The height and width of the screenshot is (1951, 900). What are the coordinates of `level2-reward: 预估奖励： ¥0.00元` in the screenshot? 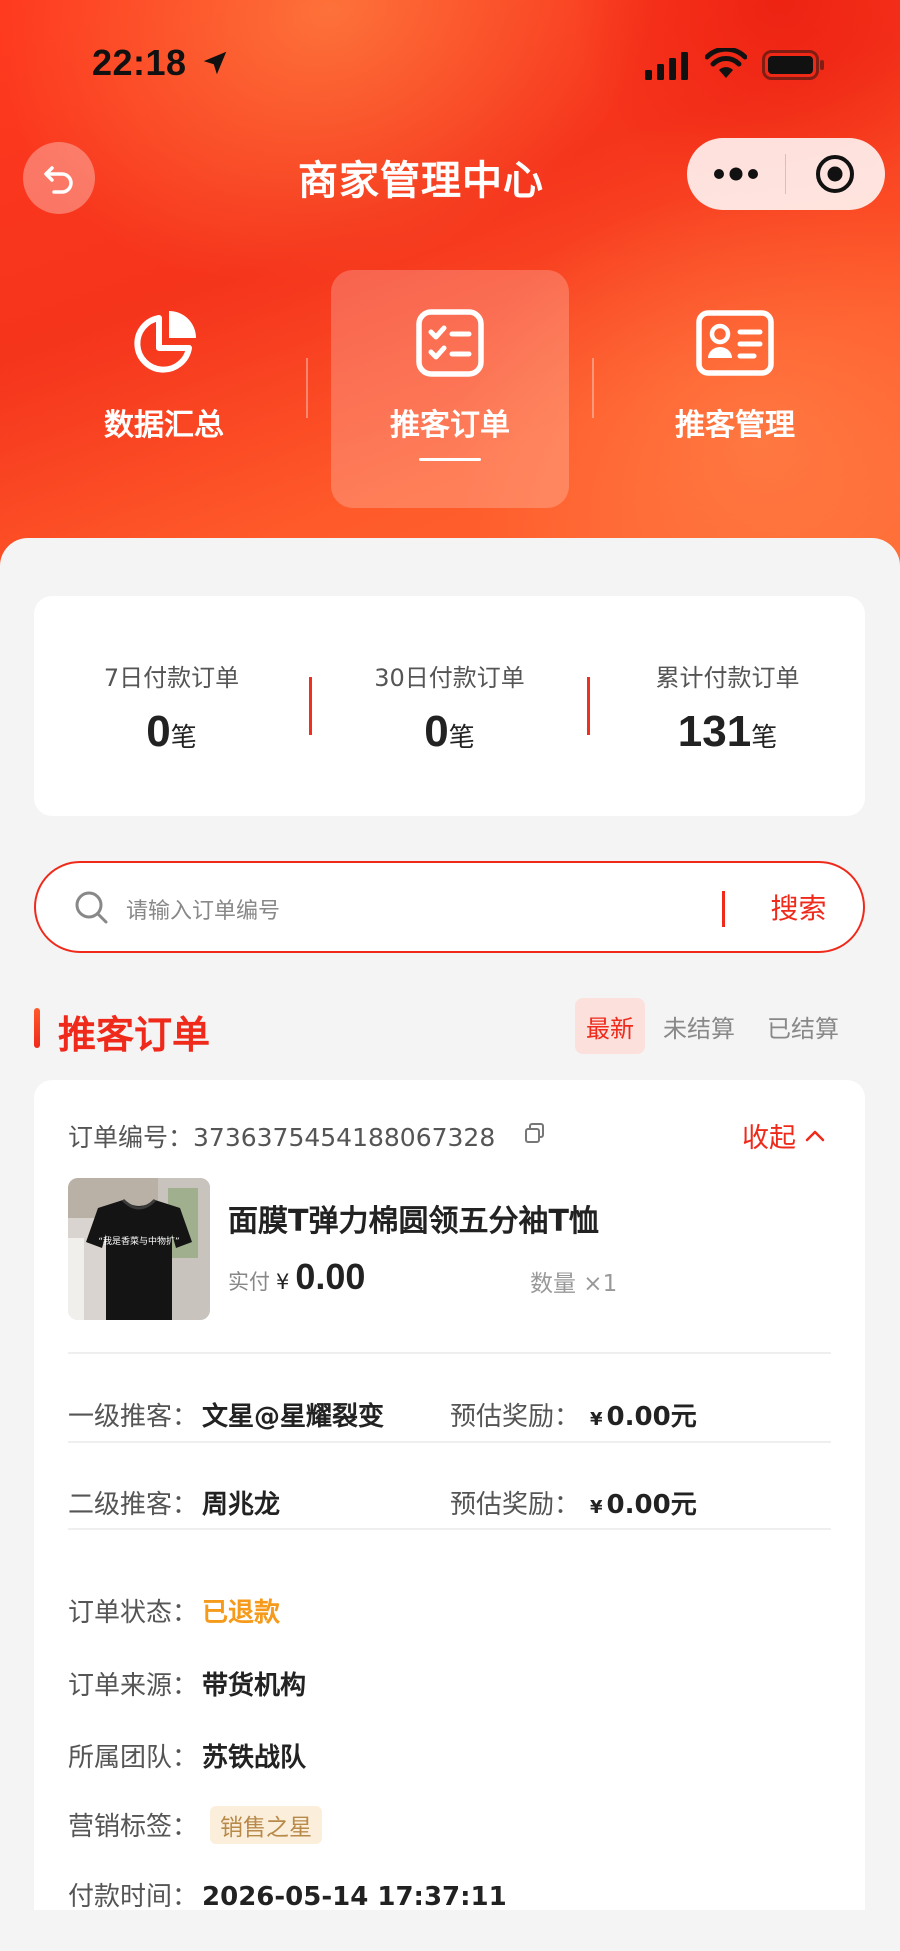 It's located at (573, 1505).